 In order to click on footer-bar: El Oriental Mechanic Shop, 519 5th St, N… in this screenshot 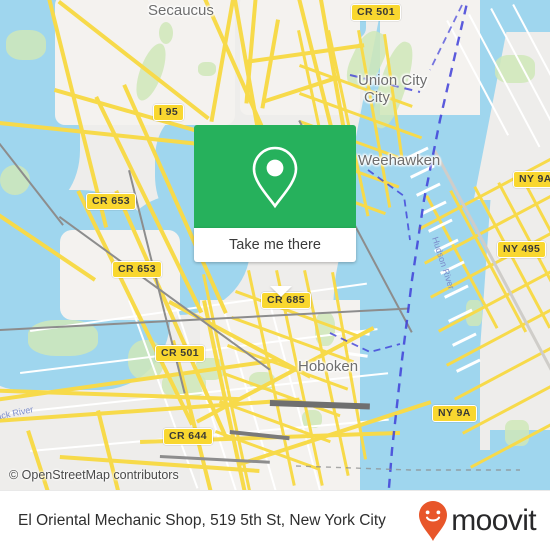, I will do `click(275, 520)`.